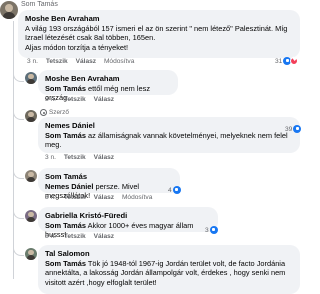  I want to click on reply-author-name: Tal Salomon, so click(169, 254).